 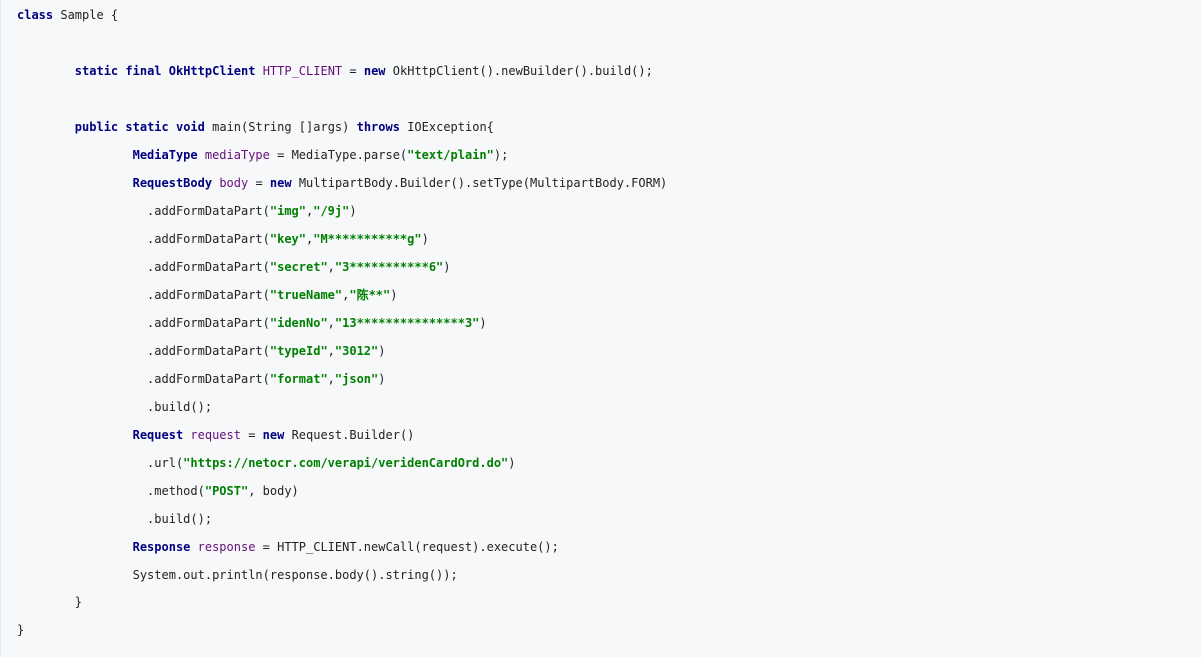 I want to click on code-keyword: static, so click(x=147, y=127).